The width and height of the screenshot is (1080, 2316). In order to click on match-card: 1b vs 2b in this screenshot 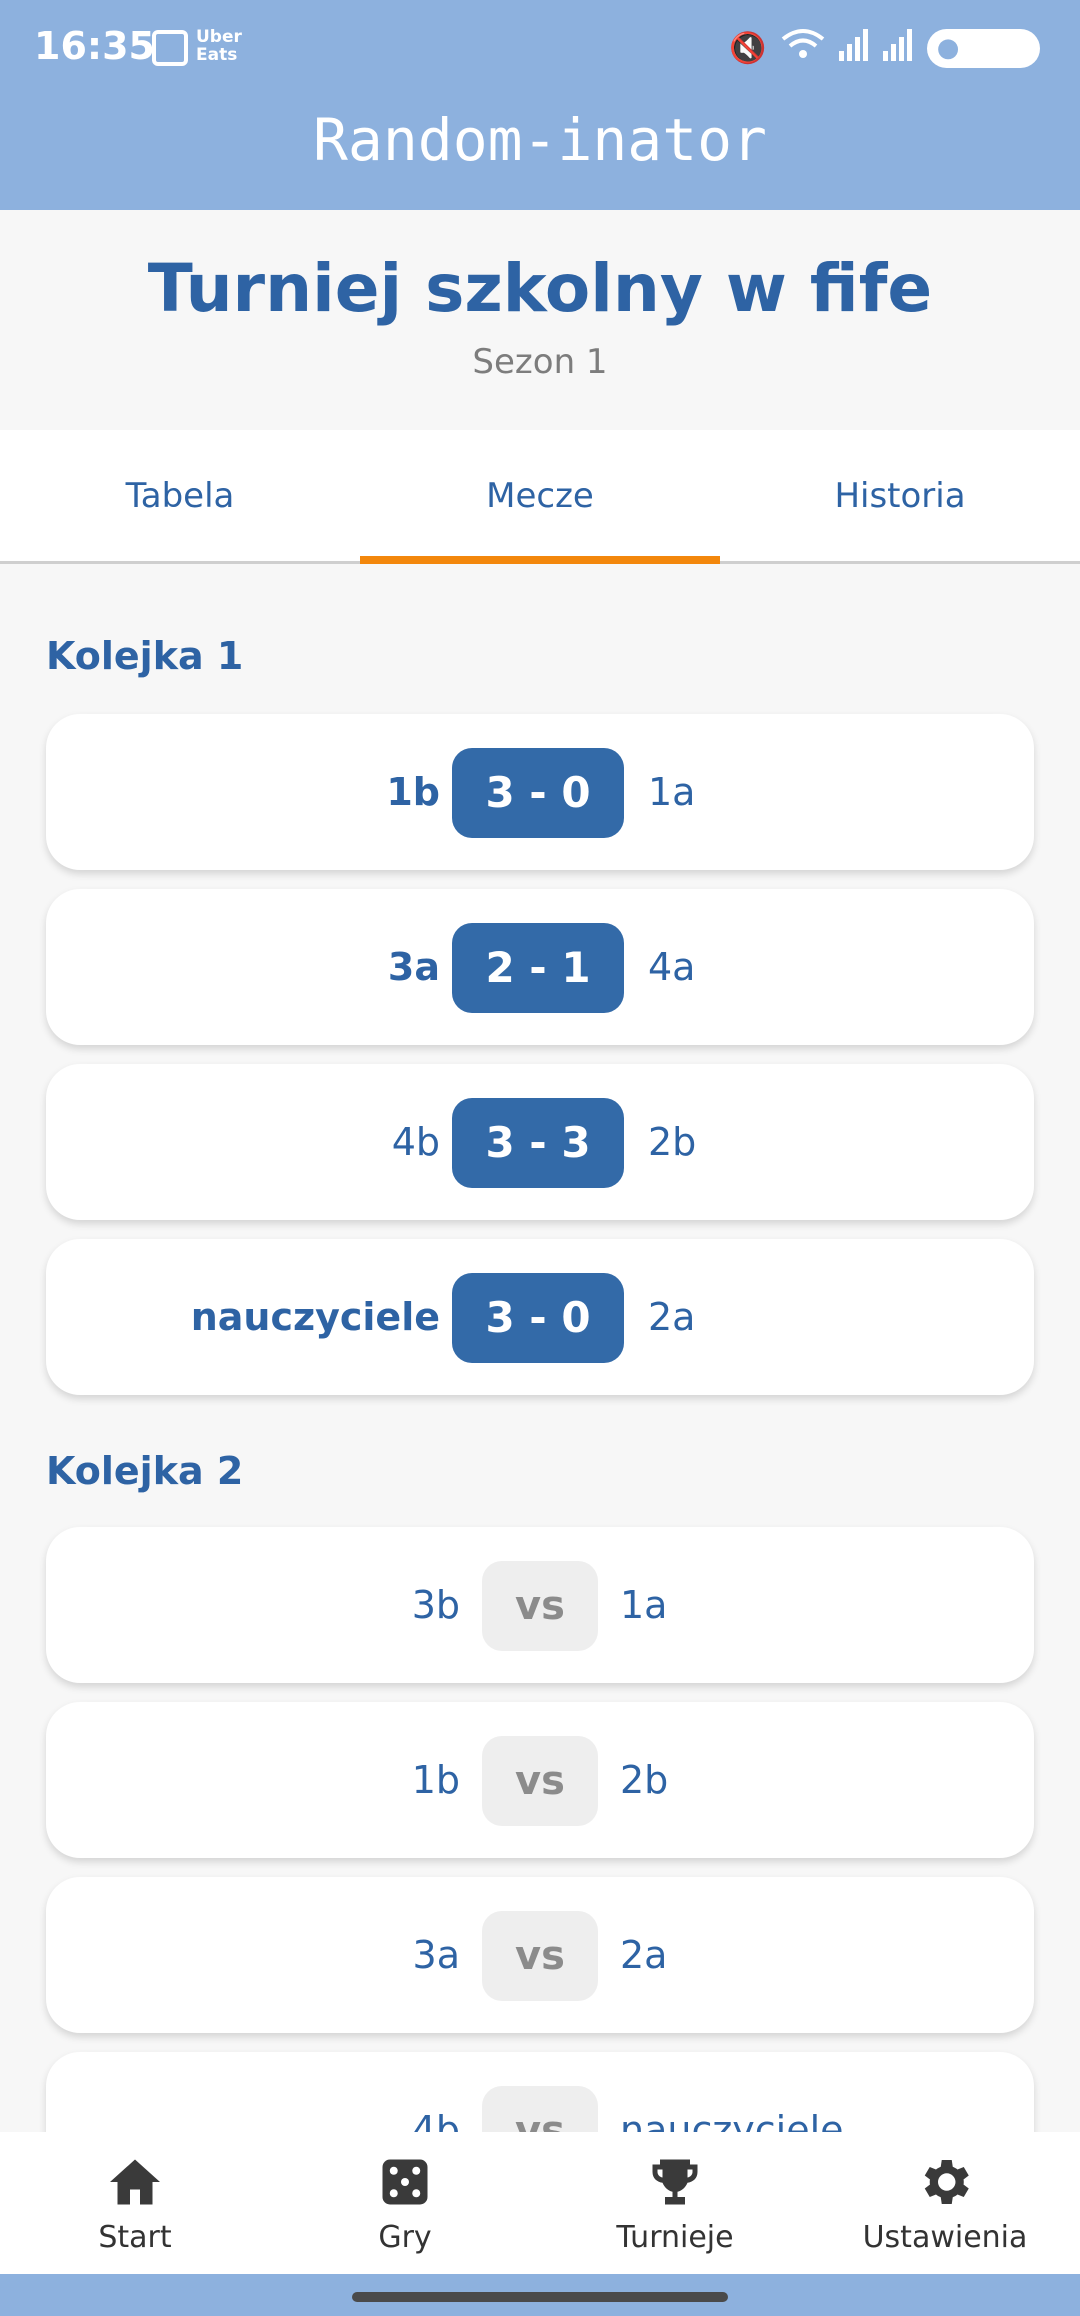, I will do `click(540, 1780)`.